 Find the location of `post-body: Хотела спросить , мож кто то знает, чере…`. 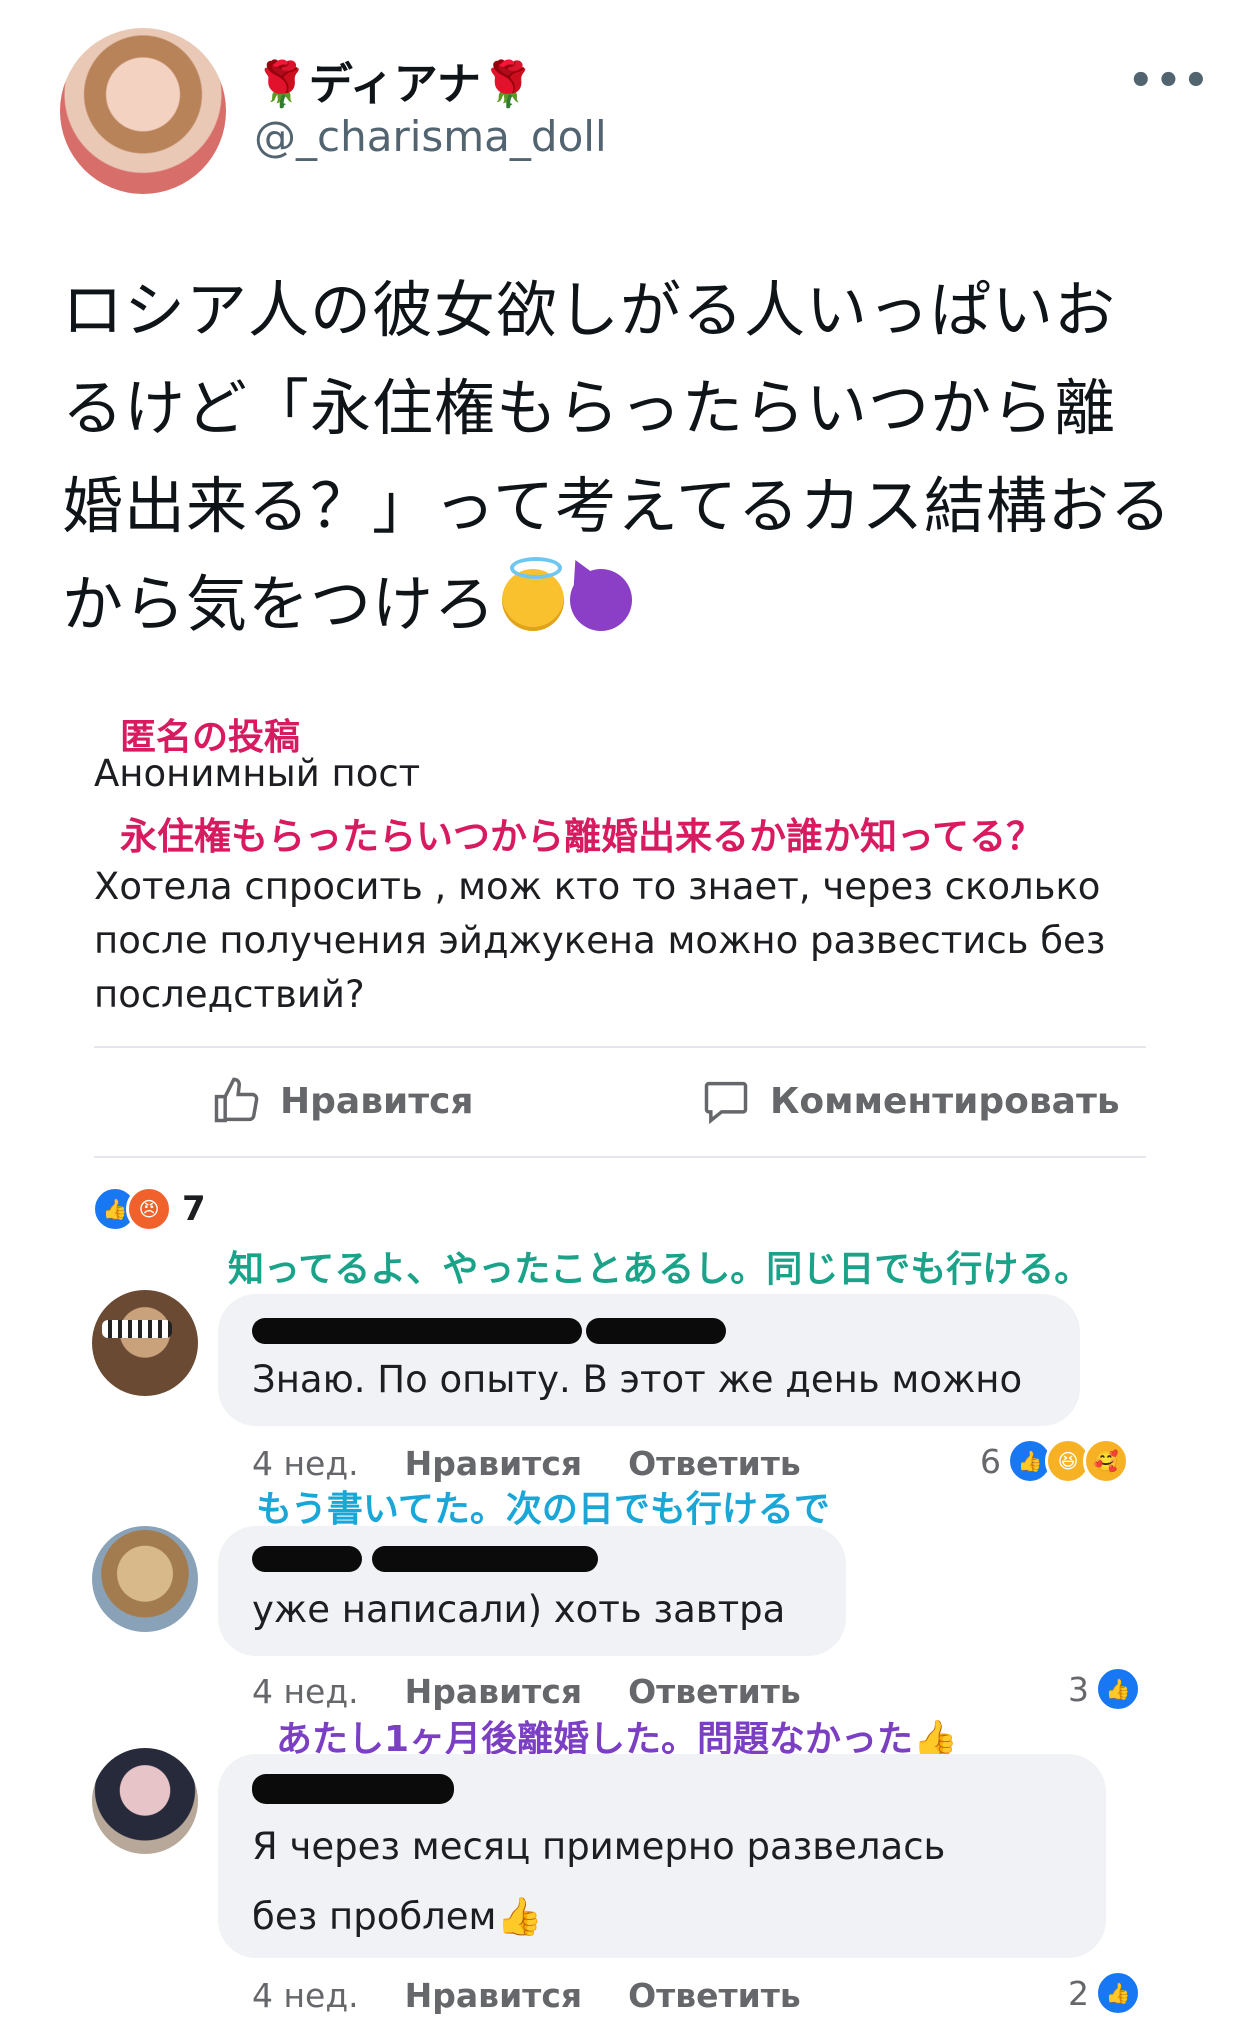

post-body: Хотела спросить , мож кто то знает, чере… is located at coordinates (600, 940).